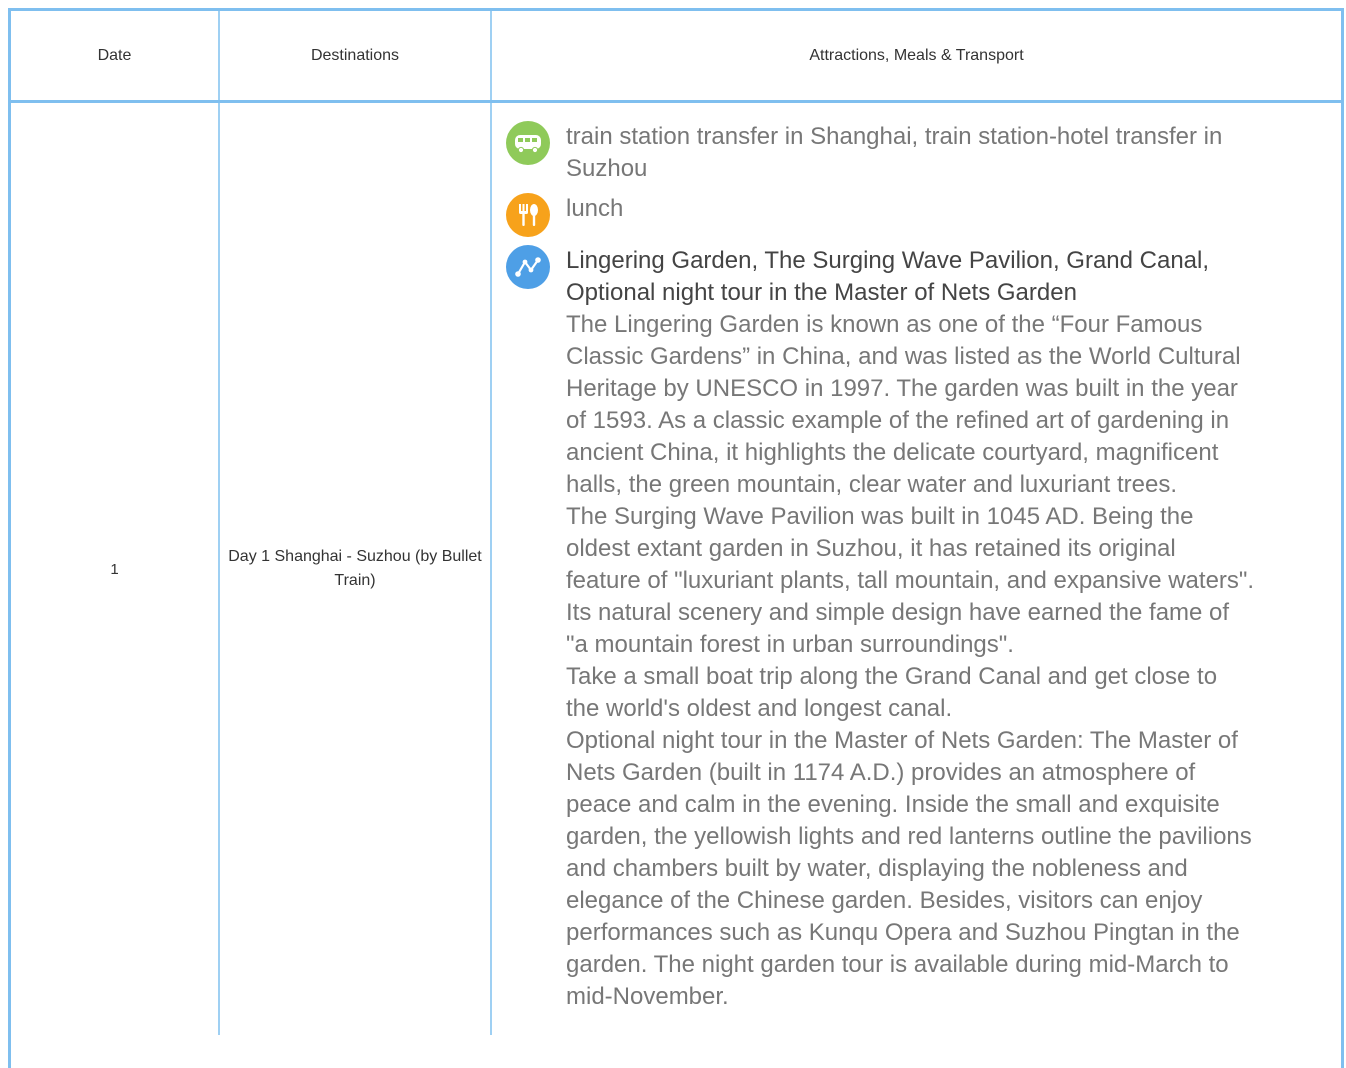 Image resolution: width=1346 pixels, height=1068 pixels. Describe the element at coordinates (115, 55) in the screenshot. I see `header-date: Date` at that location.